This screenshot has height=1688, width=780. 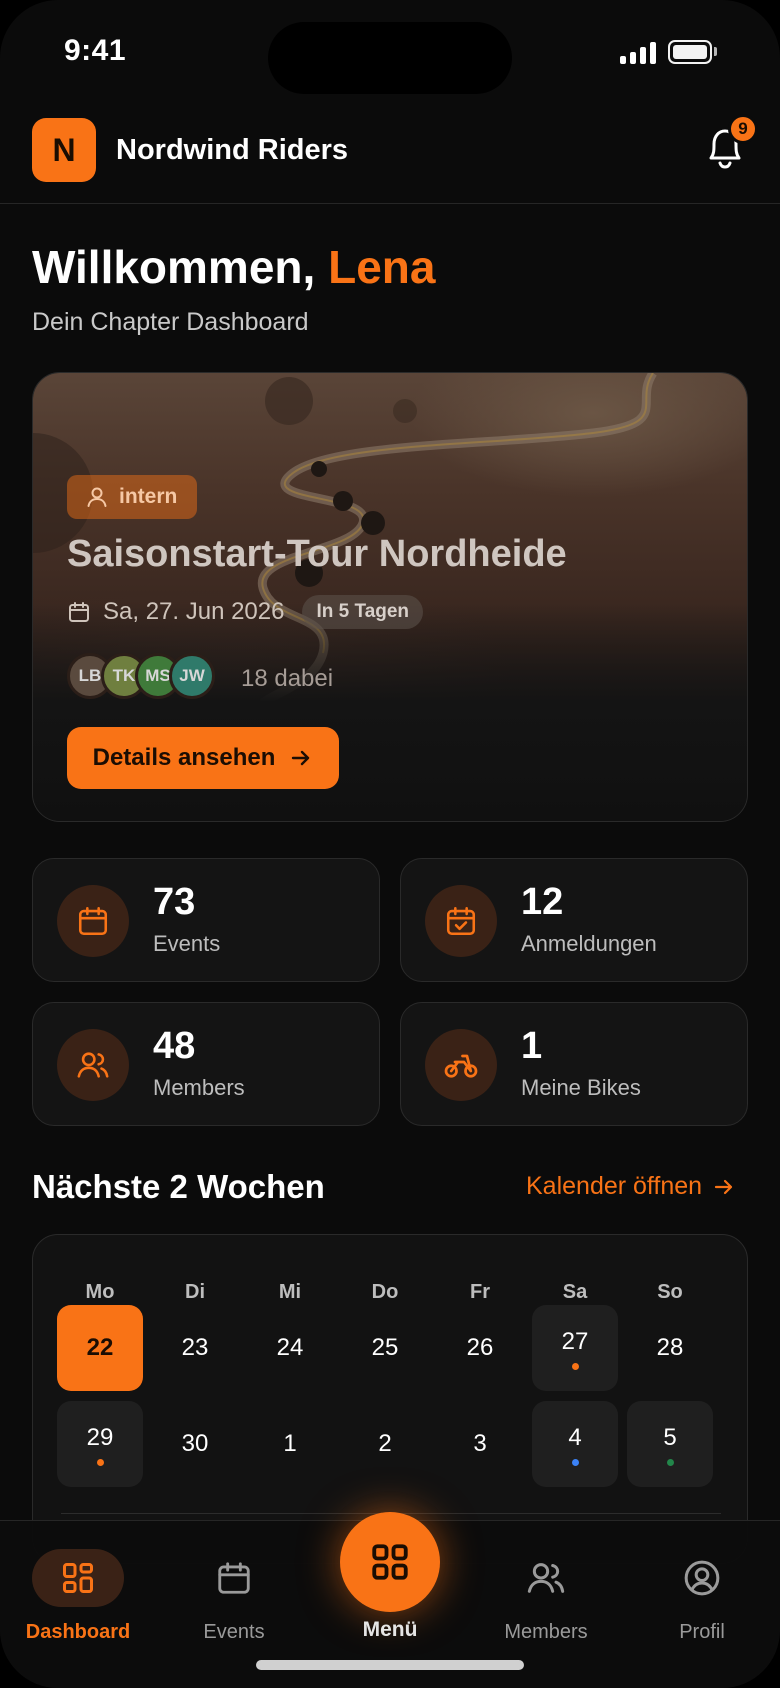 I want to click on welcome-heading: Willkommen, Lena, so click(x=233, y=267).